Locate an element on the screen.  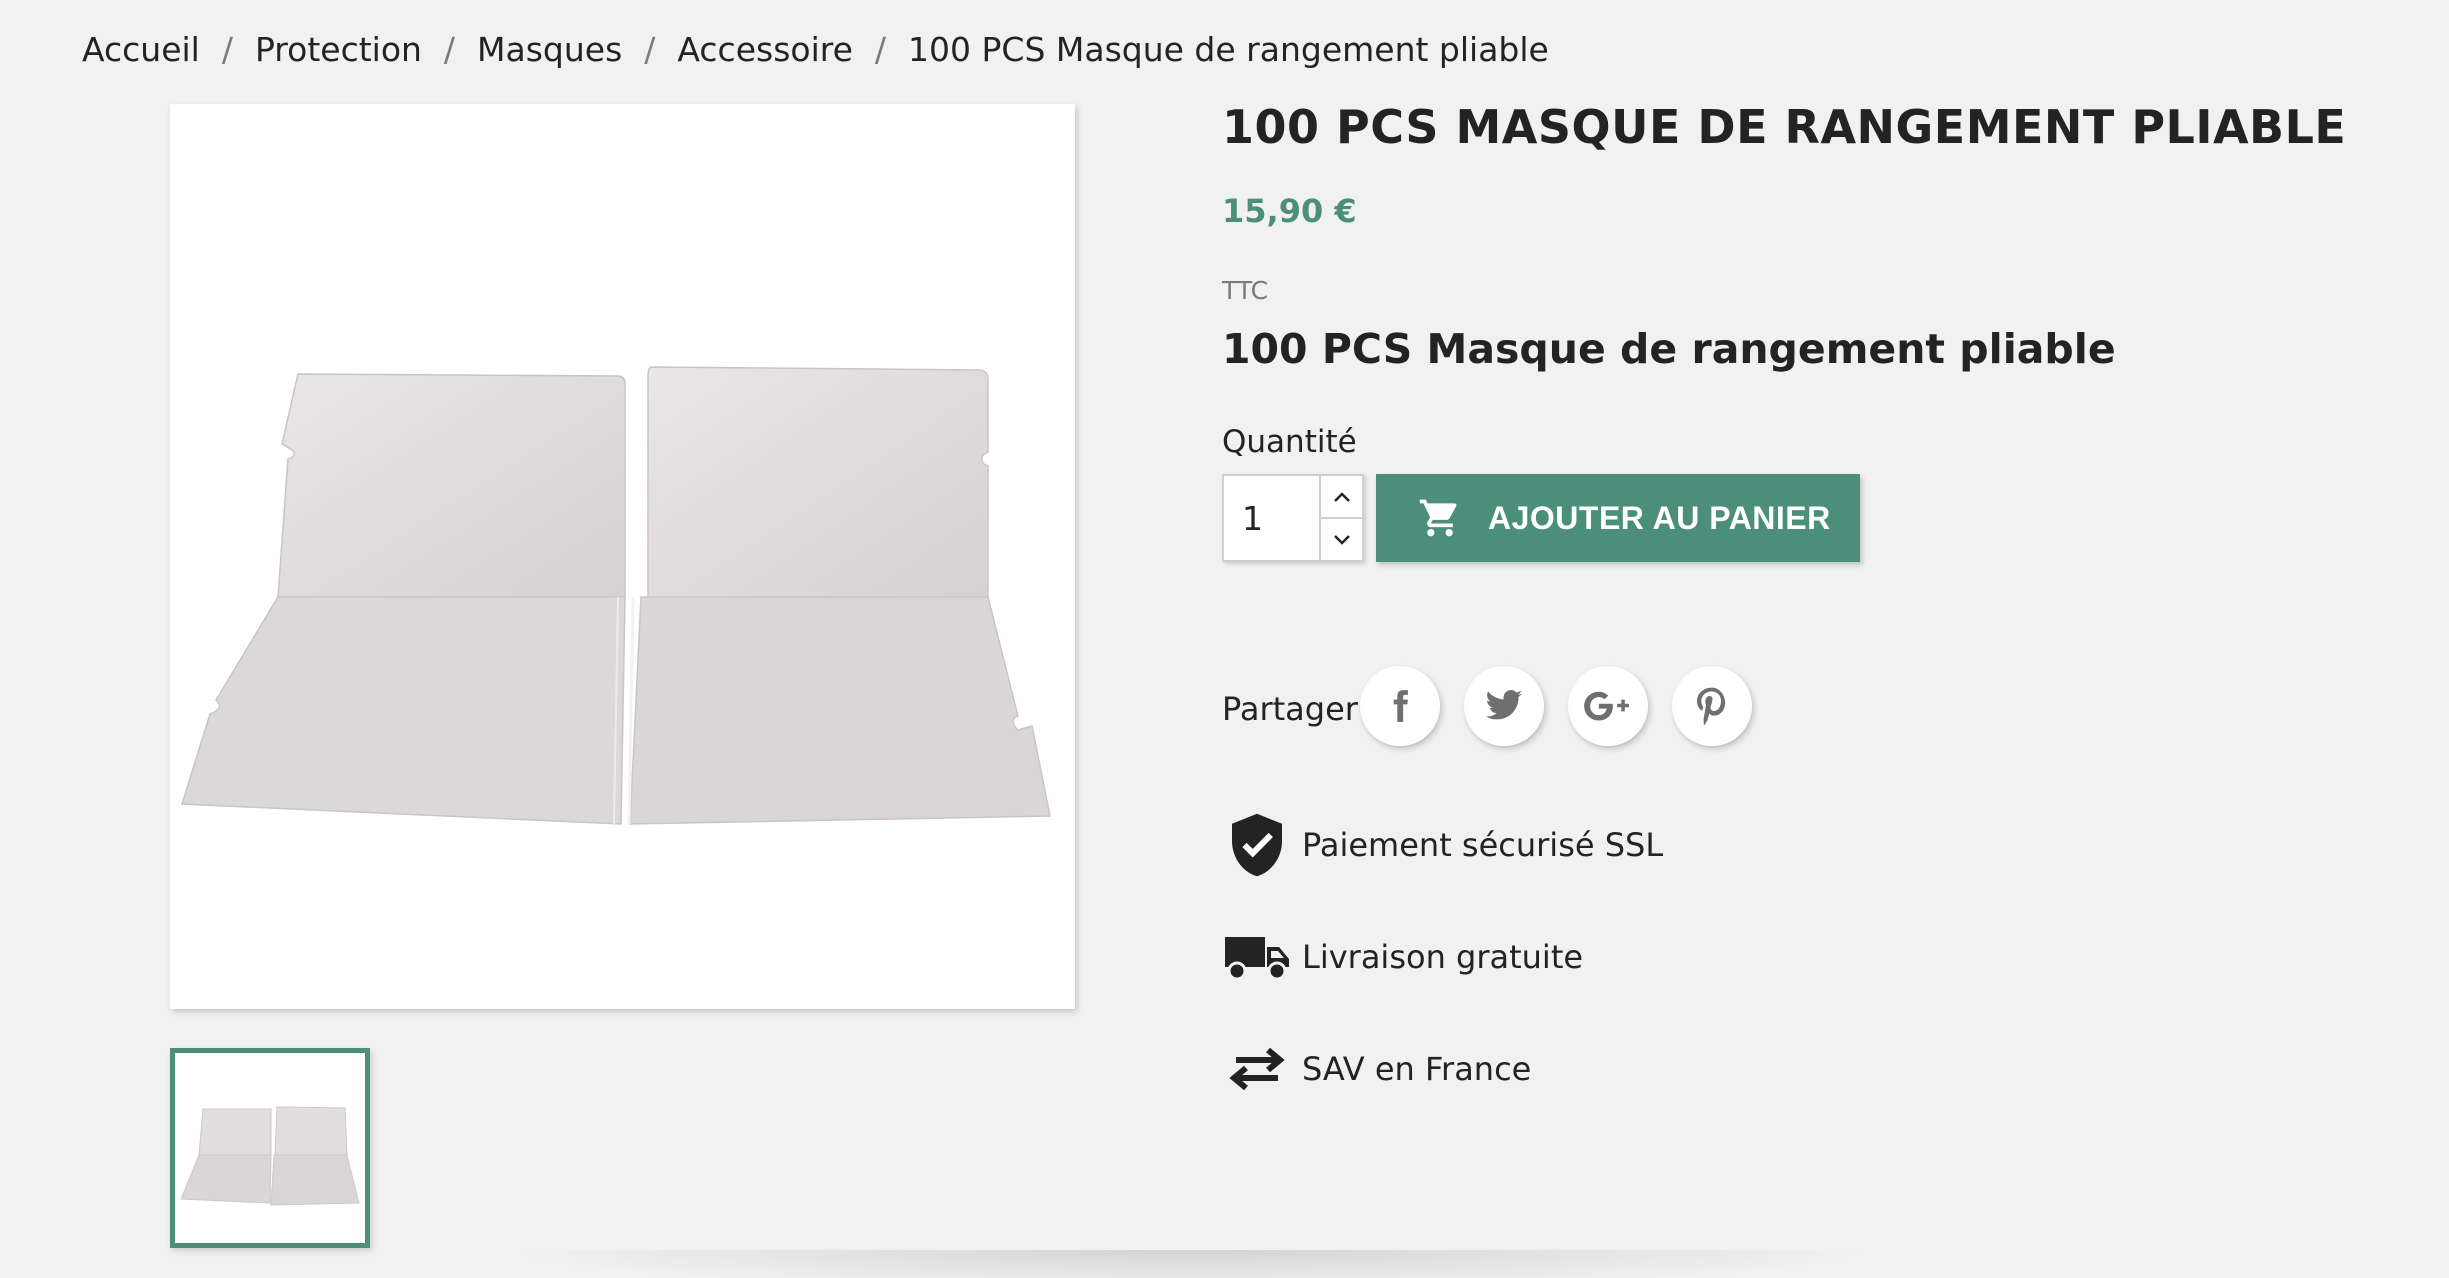
breadcrumb-home: Accueil is located at coordinates (141, 49).